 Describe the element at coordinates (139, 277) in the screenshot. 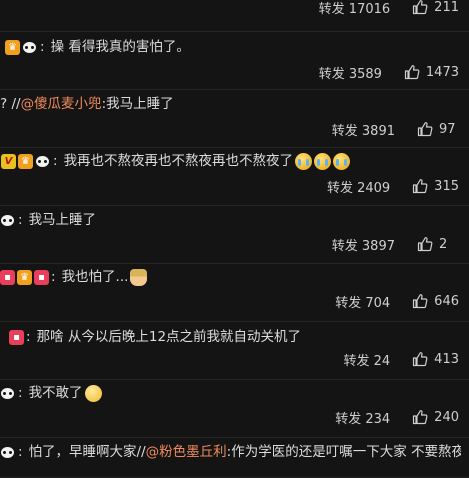

I see `worker-emoji-icon` at that location.